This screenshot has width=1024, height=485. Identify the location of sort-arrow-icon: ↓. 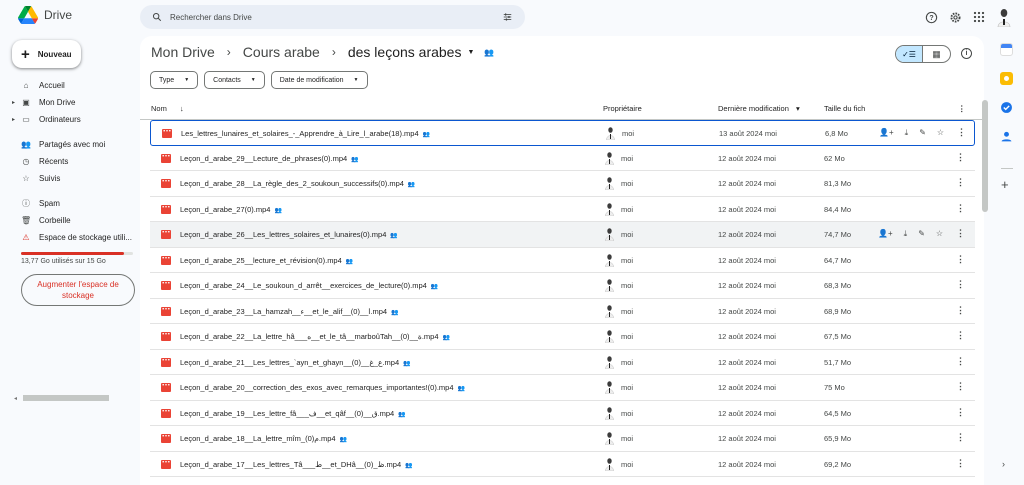
(182, 108).